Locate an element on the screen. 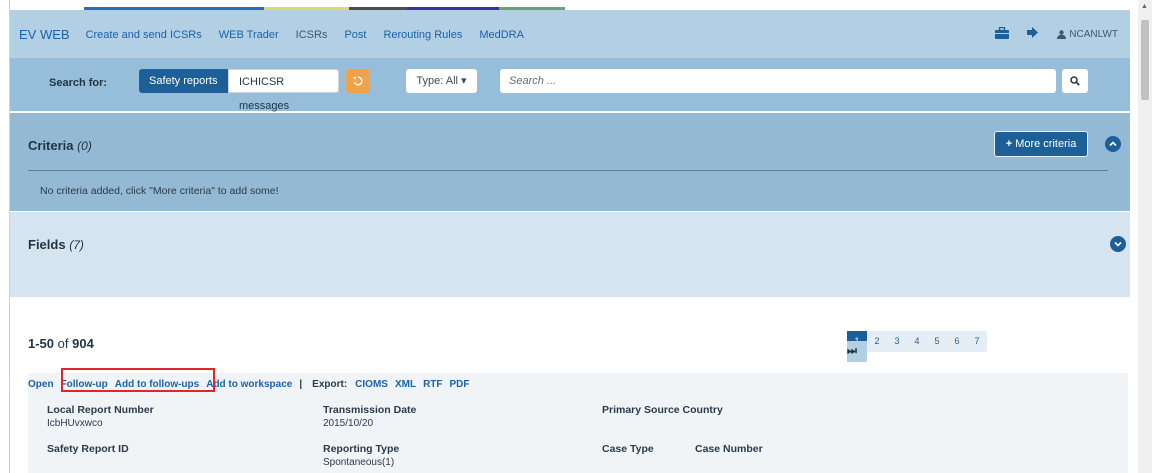 The image size is (1152, 473). type-select: Type: All ▾ is located at coordinates (441, 81).